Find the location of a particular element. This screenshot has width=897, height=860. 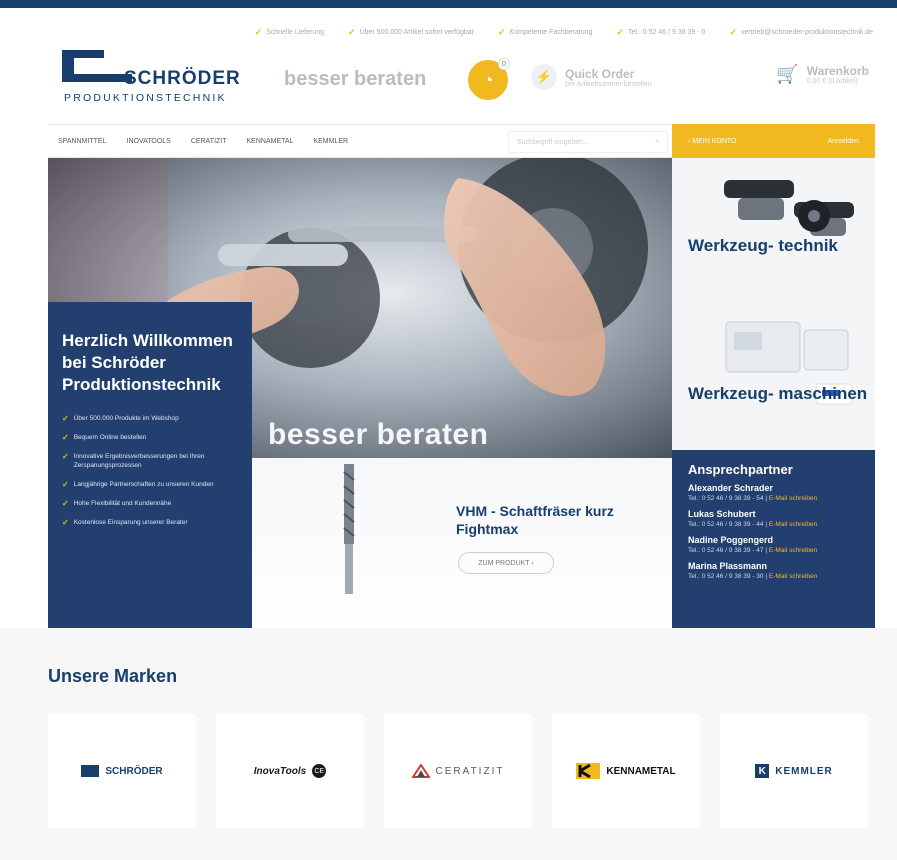

cart-title: Warenkorb is located at coordinates (837, 71).